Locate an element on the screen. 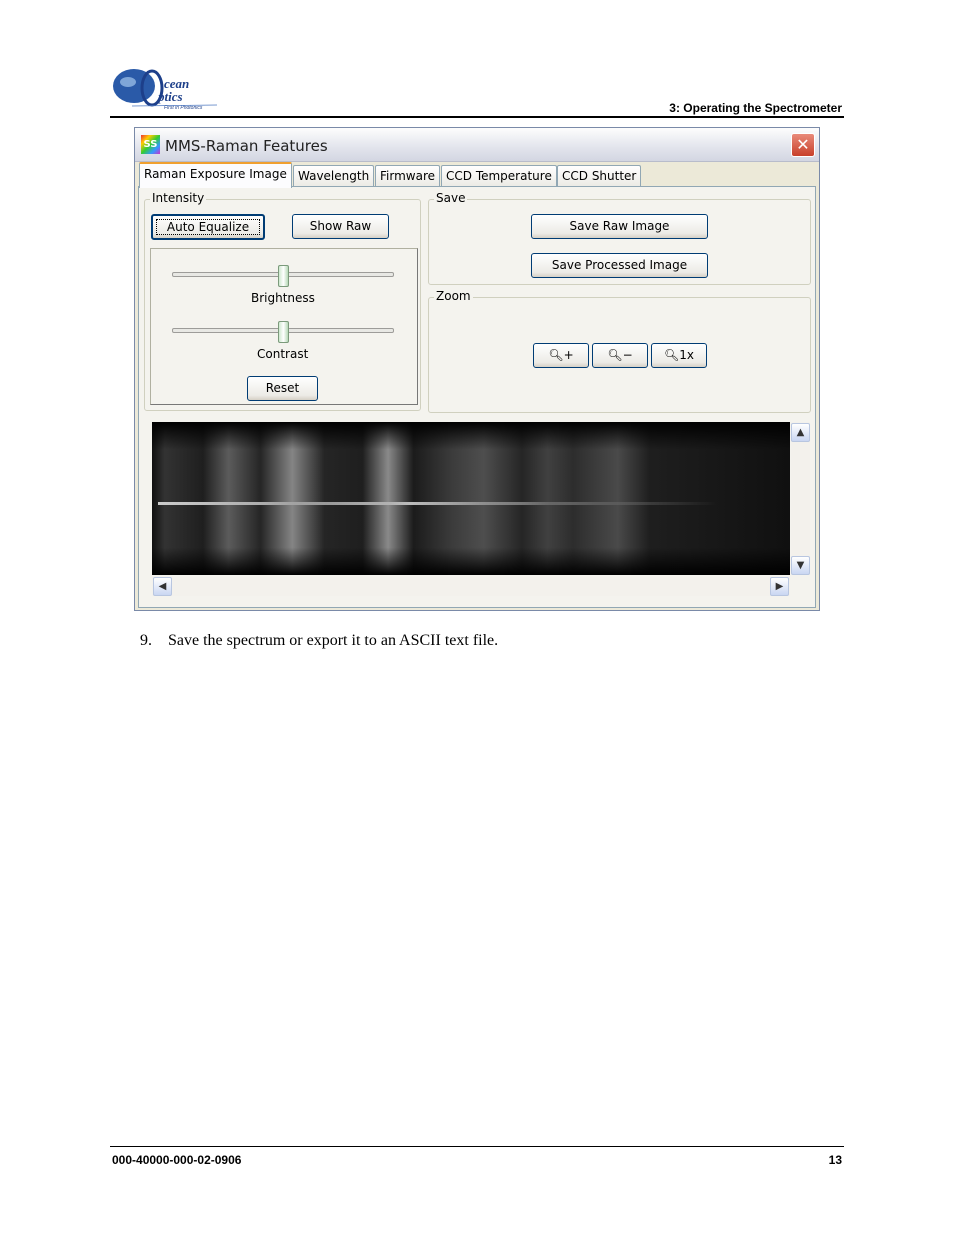 The width and height of the screenshot is (954, 1235). doc-number: 000-40000-000-02-0906 is located at coordinates (177, 1160).